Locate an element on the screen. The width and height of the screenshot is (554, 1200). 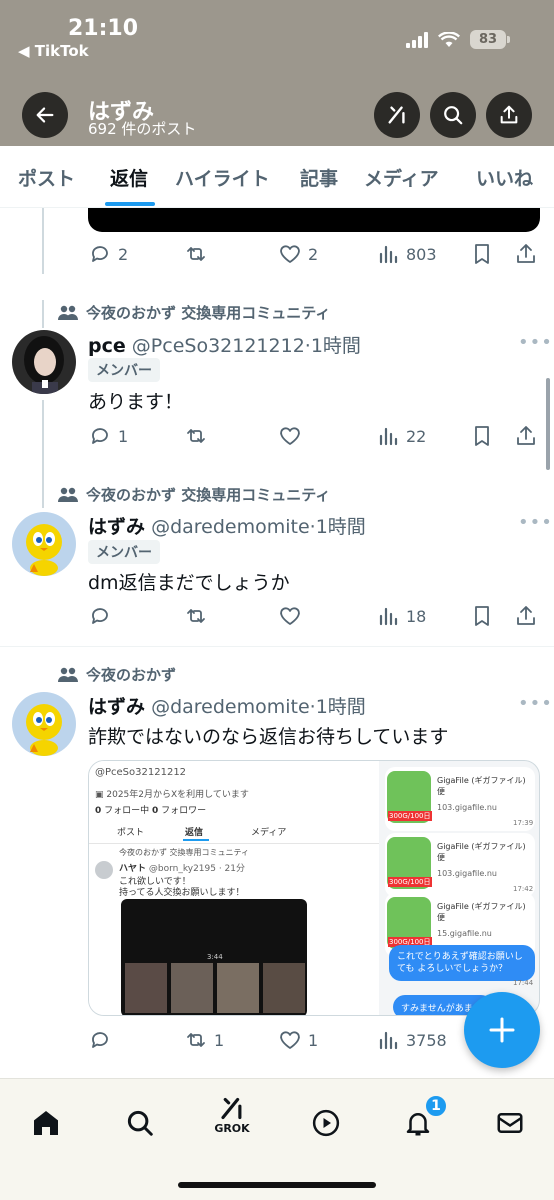
back-button is located at coordinates (45, 115).